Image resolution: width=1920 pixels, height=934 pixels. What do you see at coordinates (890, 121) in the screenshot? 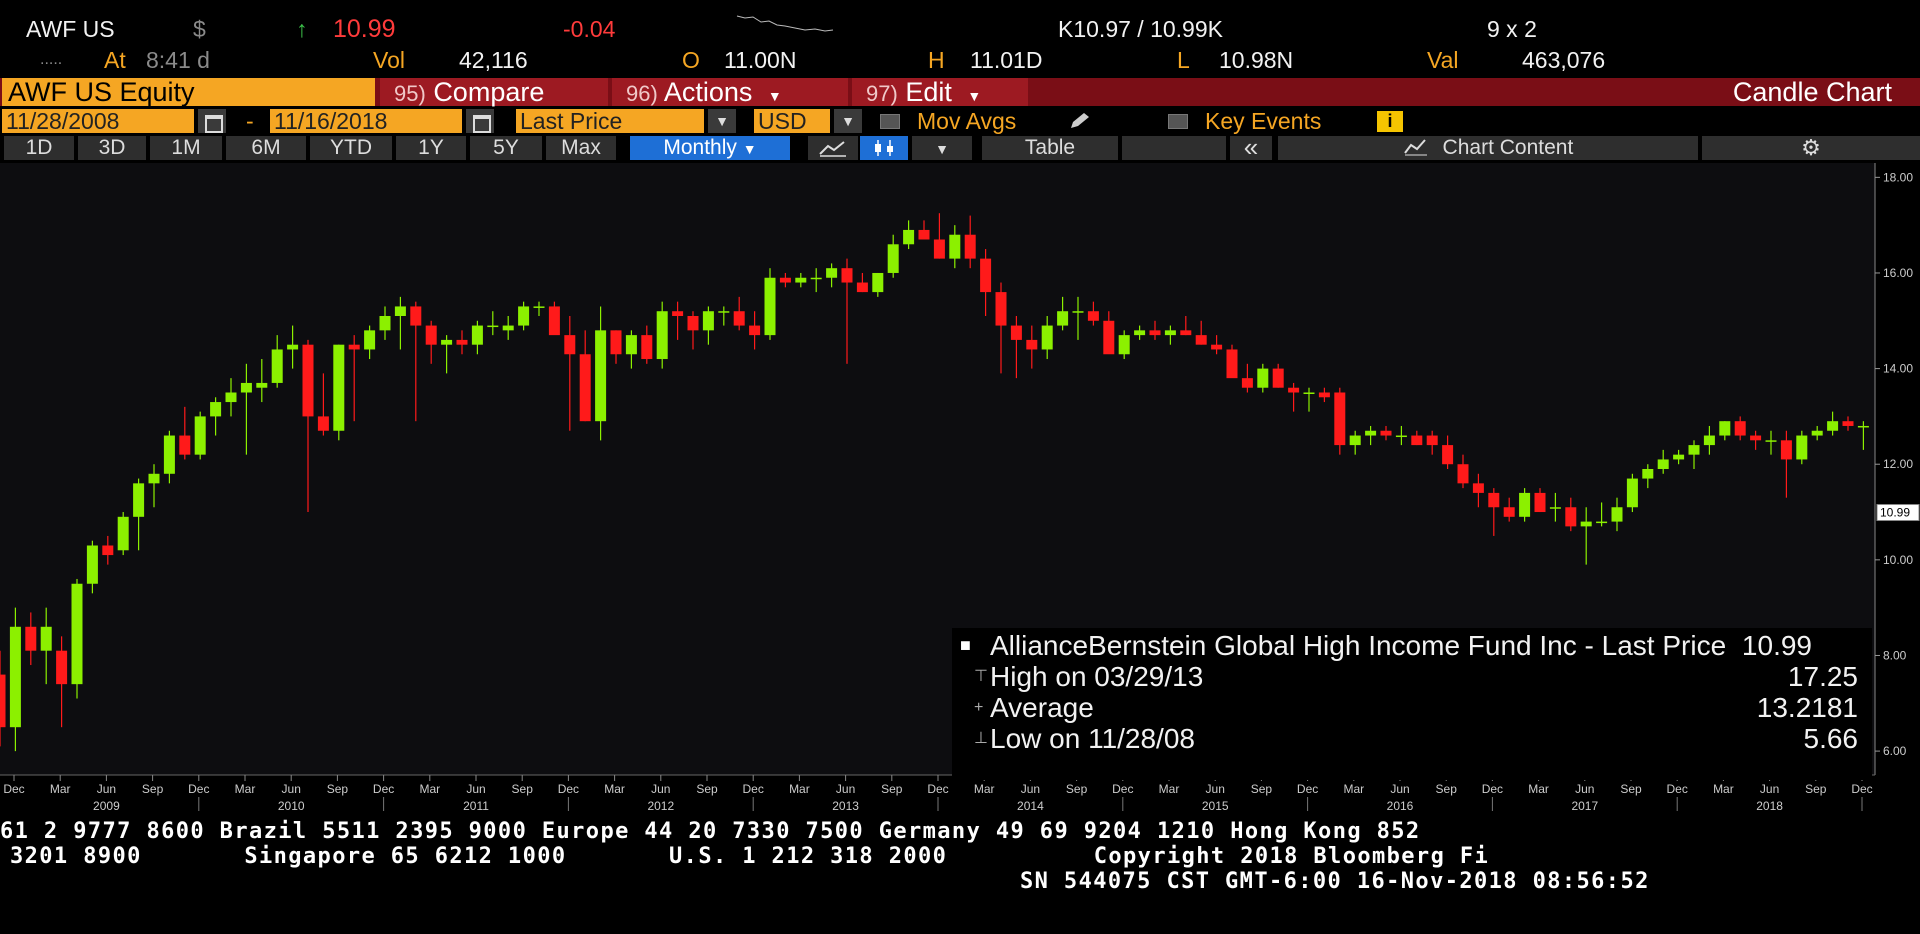
I see `mov-avgs-checkbox` at bounding box center [890, 121].